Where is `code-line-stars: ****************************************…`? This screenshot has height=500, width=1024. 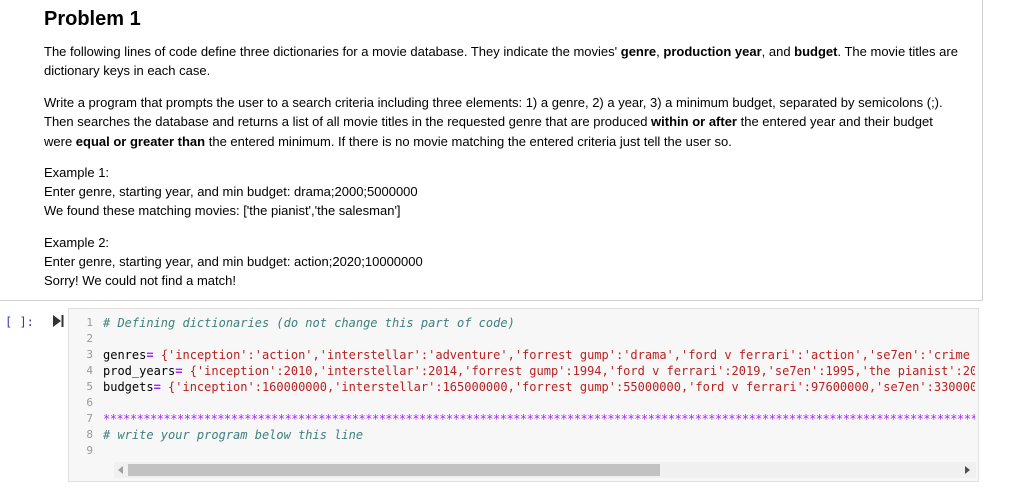 code-line-stars: ****************************************… is located at coordinates (539, 419).